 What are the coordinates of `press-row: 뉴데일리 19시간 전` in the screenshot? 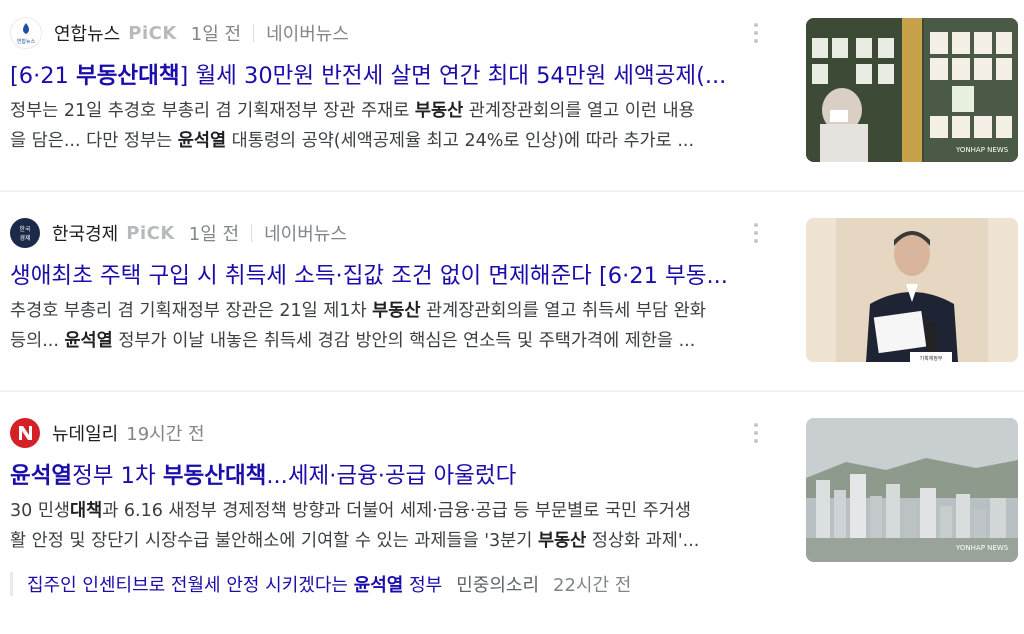 It's located at (112, 433).